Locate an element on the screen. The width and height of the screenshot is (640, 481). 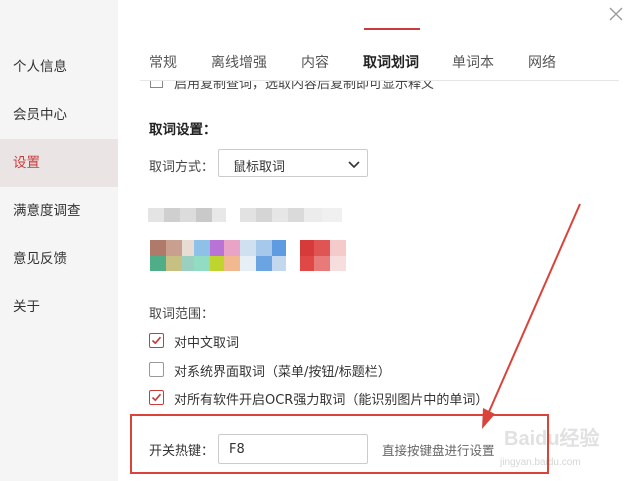
watermark-brand: Baidu经验 is located at coordinates (552, 439).